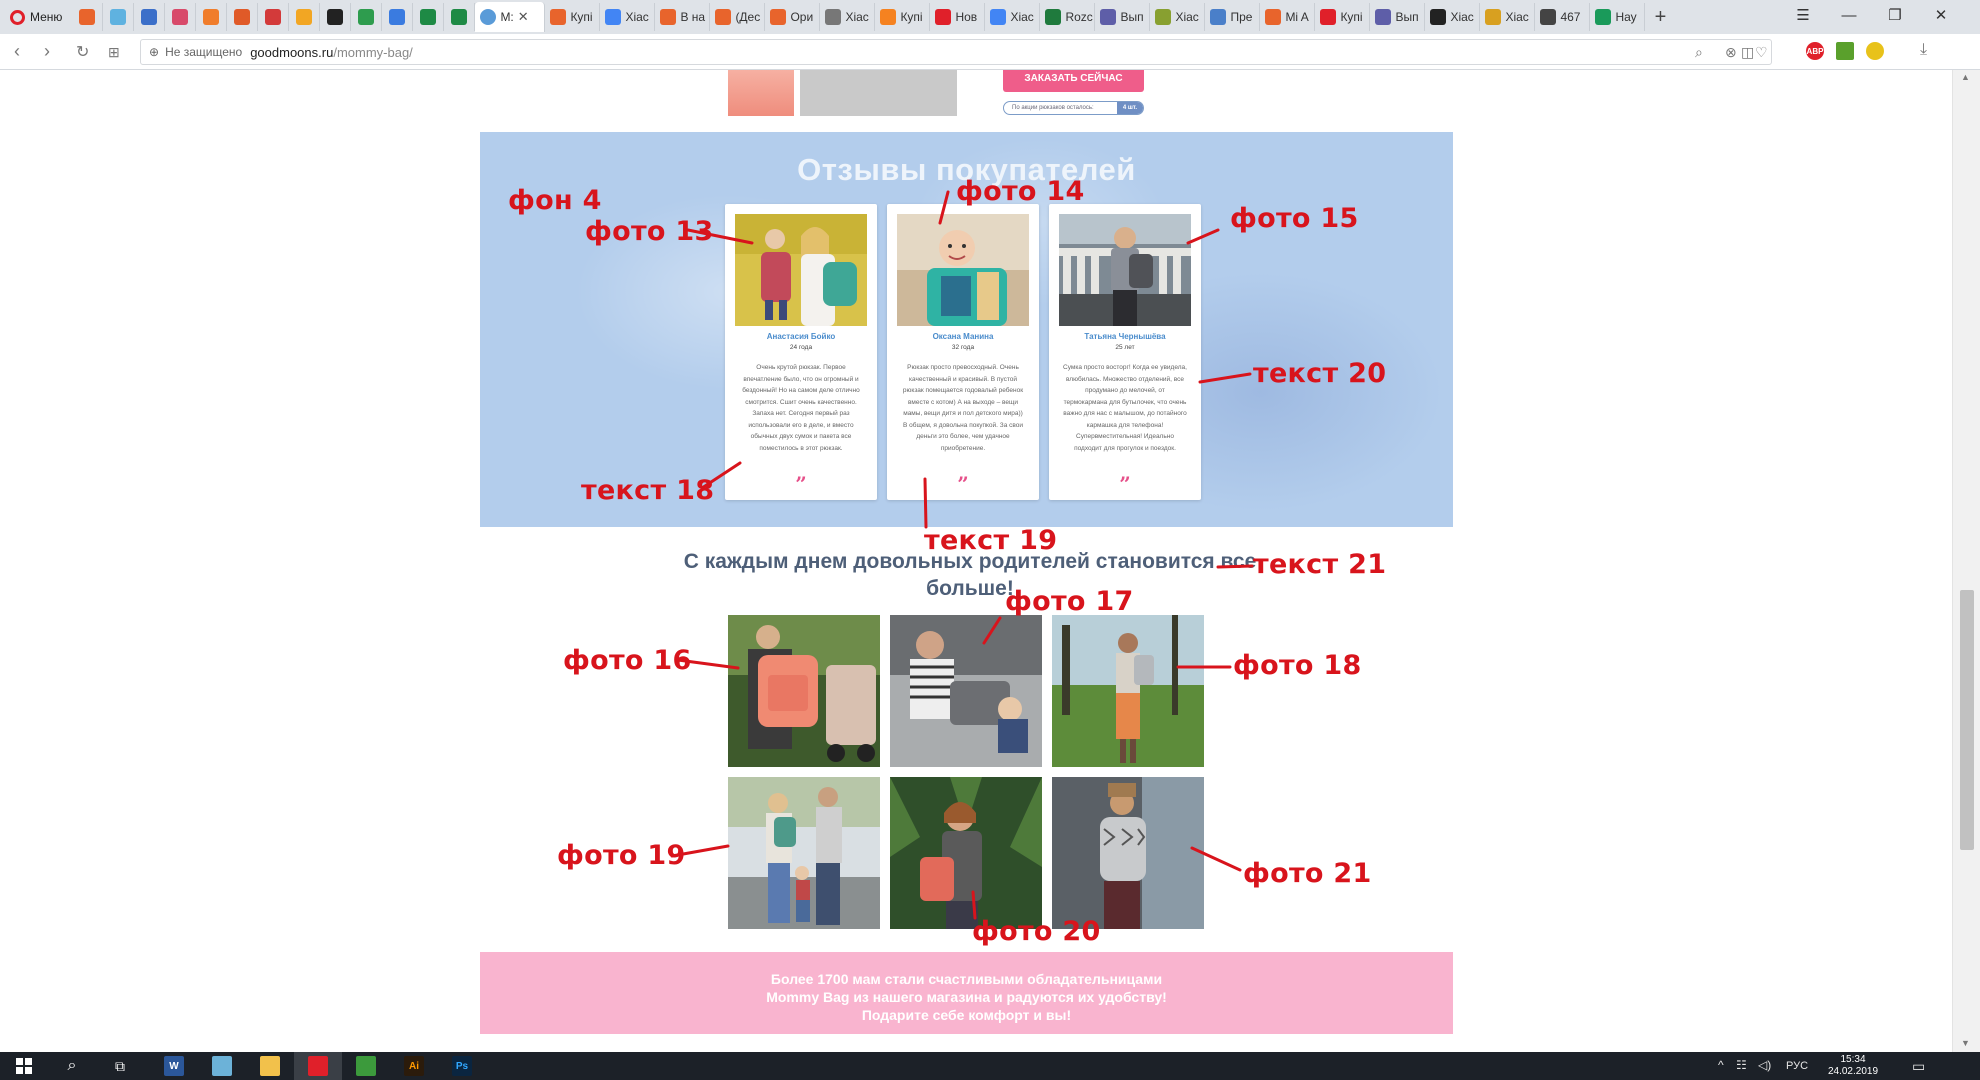 Image resolution: width=1980 pixels, height=1080 pixels. What do you see at coordinates (878, 93) in the screenshot?
I see `product-thumbnail-gray` at bounding box center [878, 93].